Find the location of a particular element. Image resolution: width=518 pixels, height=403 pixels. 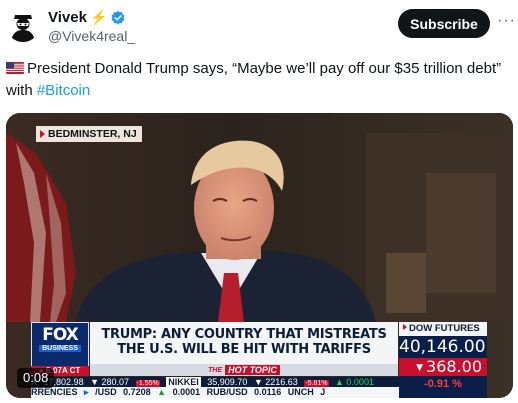

ticker-item: RRENCIES is located at coordinates (54, 392).